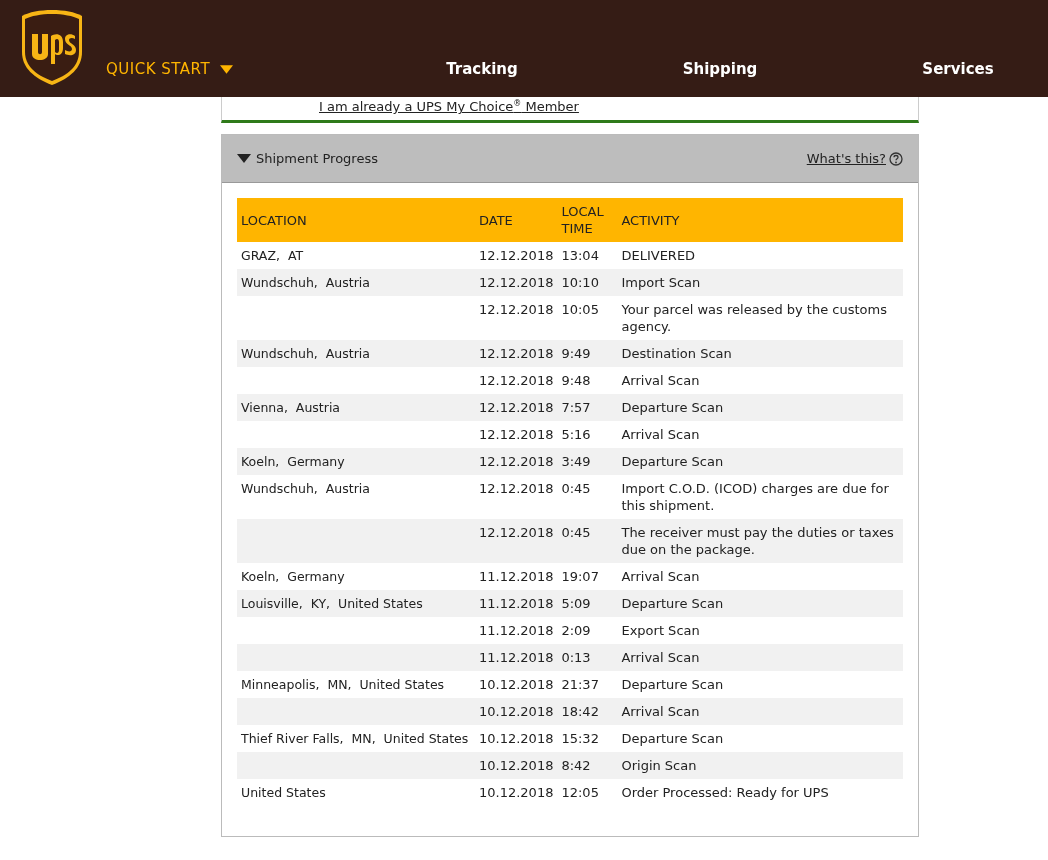  What do you see at coordinates (587, 220) in the screenshot?
I see `column-header: LOCAL TIME` at bounding box center [587, 220].